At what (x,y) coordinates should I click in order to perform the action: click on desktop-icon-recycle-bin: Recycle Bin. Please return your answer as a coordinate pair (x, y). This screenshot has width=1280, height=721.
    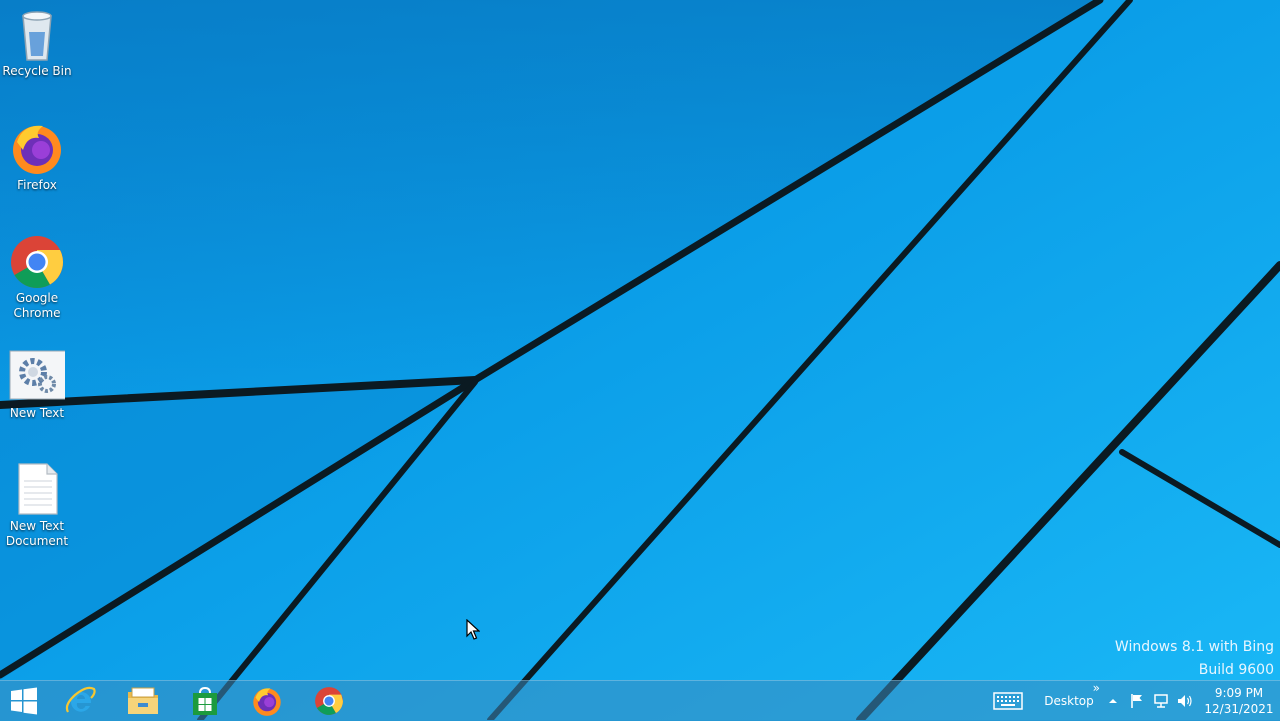
    Looking at the image, I should click on (37, 42).